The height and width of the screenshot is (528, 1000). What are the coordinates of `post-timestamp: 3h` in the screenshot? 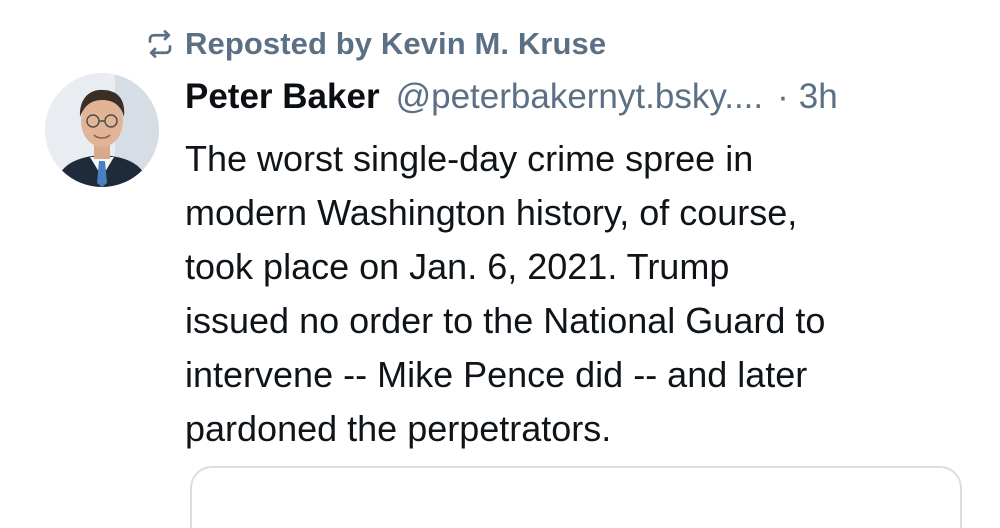 It's located at (818, 97).